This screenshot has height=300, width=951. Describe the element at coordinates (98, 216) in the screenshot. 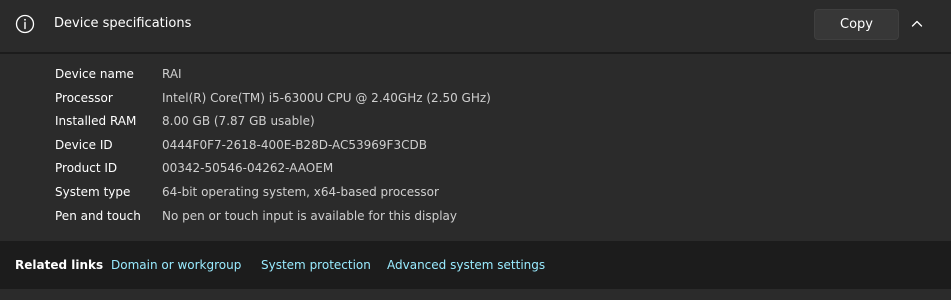

I see `spec-label: Pen and touch` at that location.